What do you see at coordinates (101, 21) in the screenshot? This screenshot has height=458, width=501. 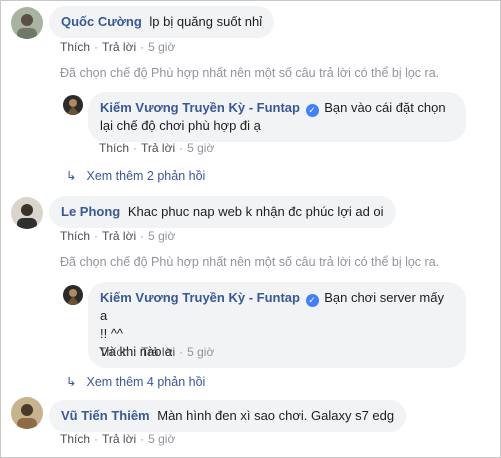 I see `commenter-name: Quốc Cường` at bounding box center [101, 21].